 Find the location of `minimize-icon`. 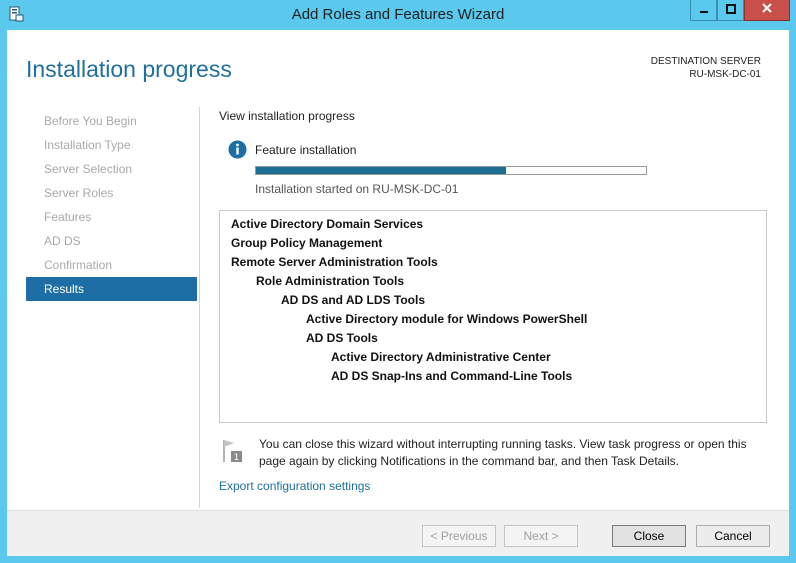

minimize-icon is located at coordinates (704, 10).